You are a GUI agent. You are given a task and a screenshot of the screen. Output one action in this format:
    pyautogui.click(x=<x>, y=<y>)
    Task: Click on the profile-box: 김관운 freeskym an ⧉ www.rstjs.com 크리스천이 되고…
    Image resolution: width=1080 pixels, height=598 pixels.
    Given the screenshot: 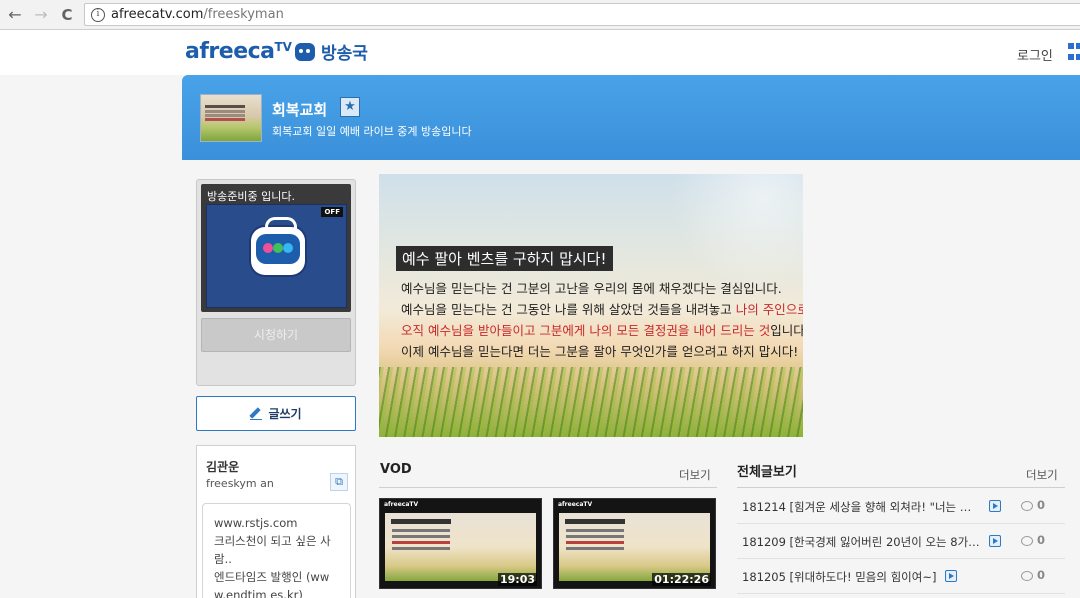 What is the action you would take?
    pyautogui.click(x=276, y=521)
    